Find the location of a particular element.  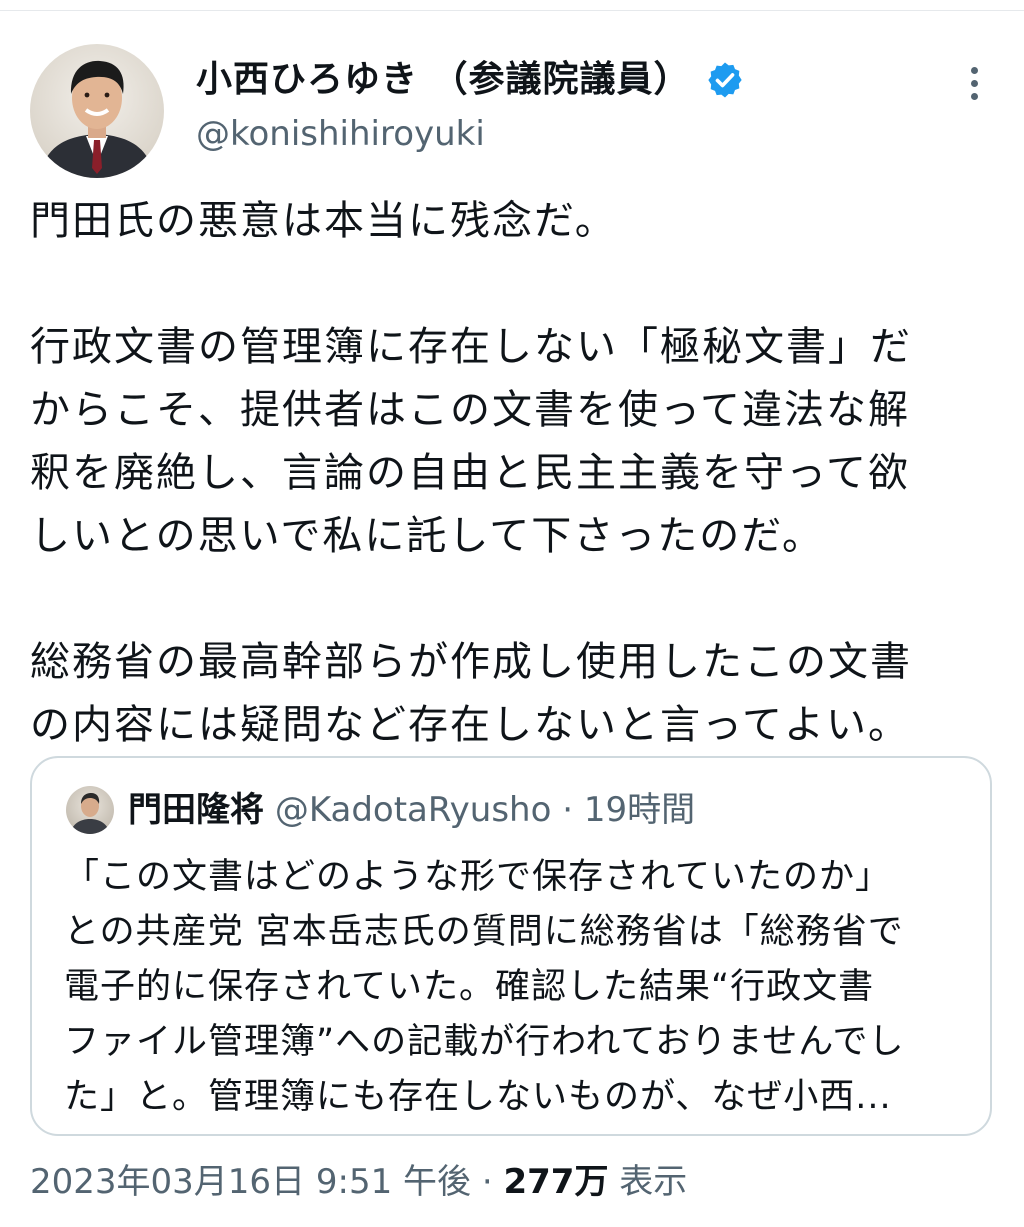

quoted-author-avatar is located at coordinates (90, 810).